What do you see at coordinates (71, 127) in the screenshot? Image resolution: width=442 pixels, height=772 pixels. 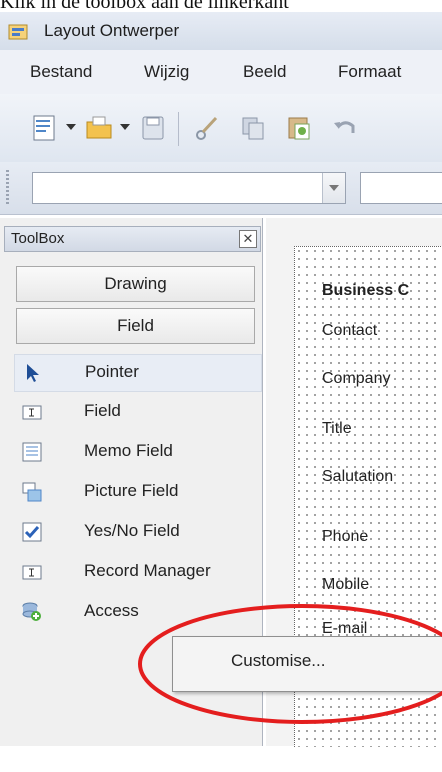 I see `new-dropdown-arrow` at bounding box center [71, 127].